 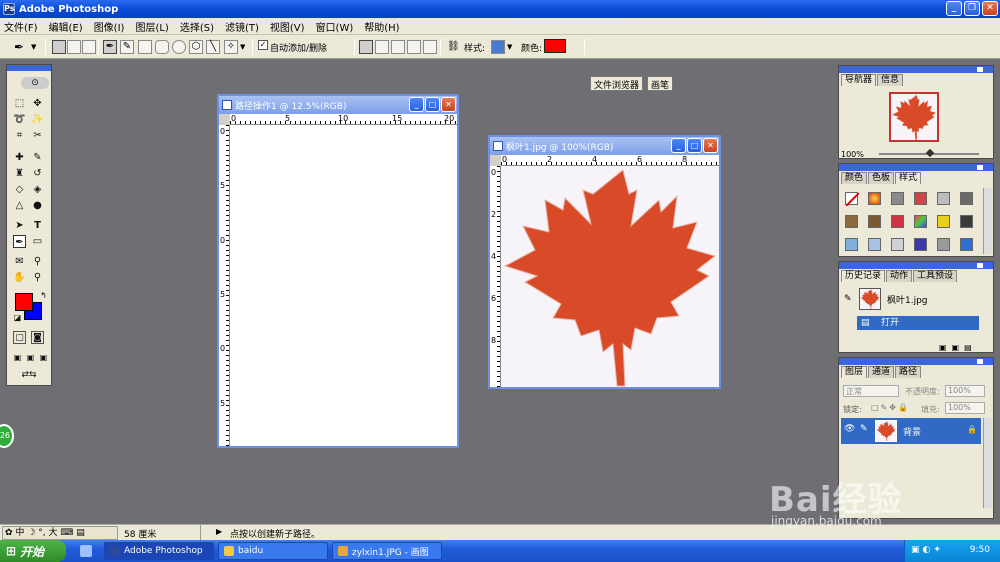 I want to click on navigator-thumbnail, so click(x=914, y=117).